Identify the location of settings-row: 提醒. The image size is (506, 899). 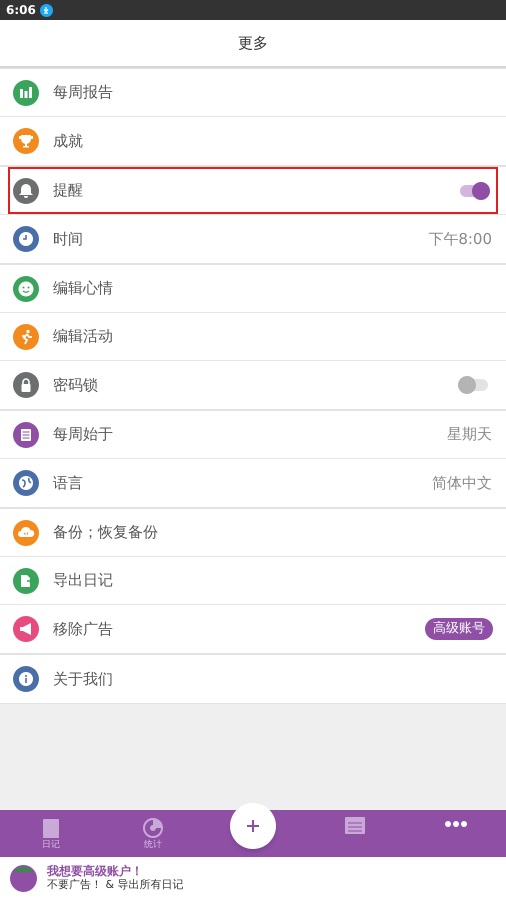
(253, 191).